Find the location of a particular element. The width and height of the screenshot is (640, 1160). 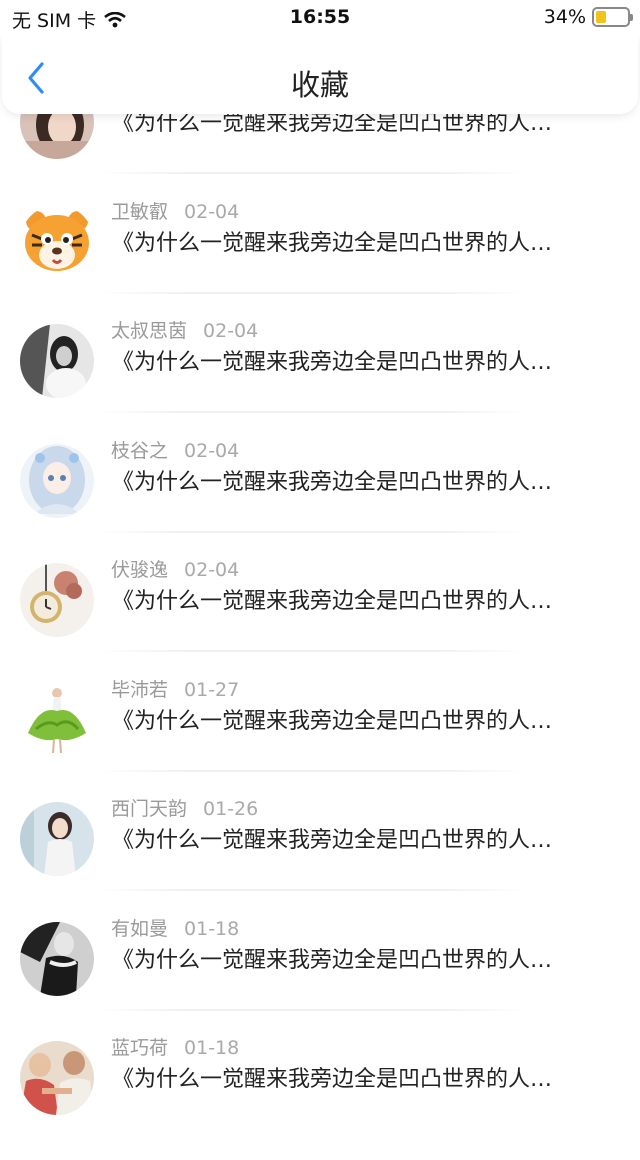

item-meta: 伏骏逸 02-04 is located at coordinates (175, 568).